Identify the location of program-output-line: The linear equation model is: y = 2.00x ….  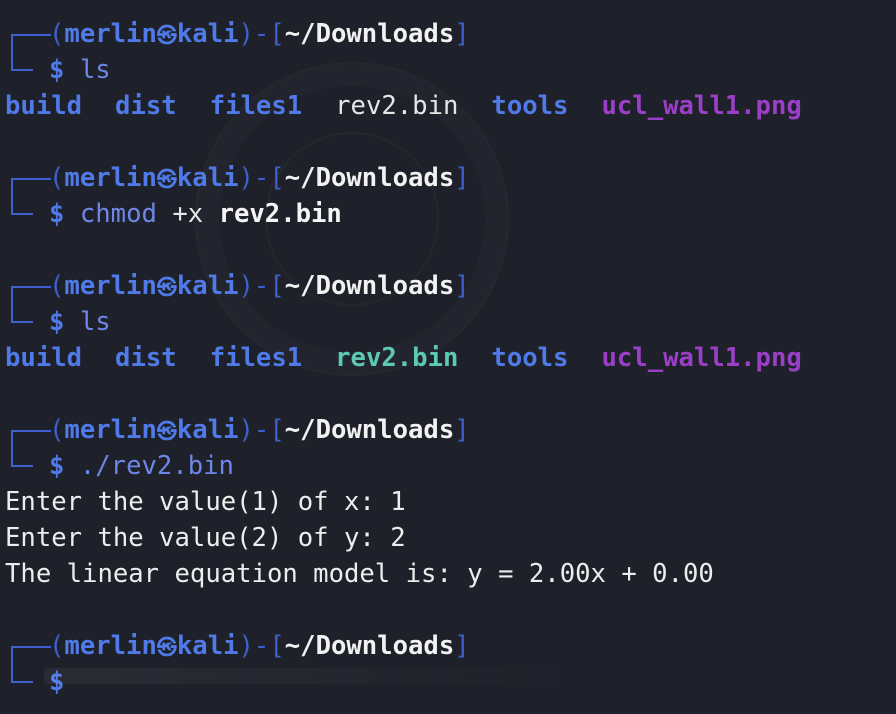
(359, 574).